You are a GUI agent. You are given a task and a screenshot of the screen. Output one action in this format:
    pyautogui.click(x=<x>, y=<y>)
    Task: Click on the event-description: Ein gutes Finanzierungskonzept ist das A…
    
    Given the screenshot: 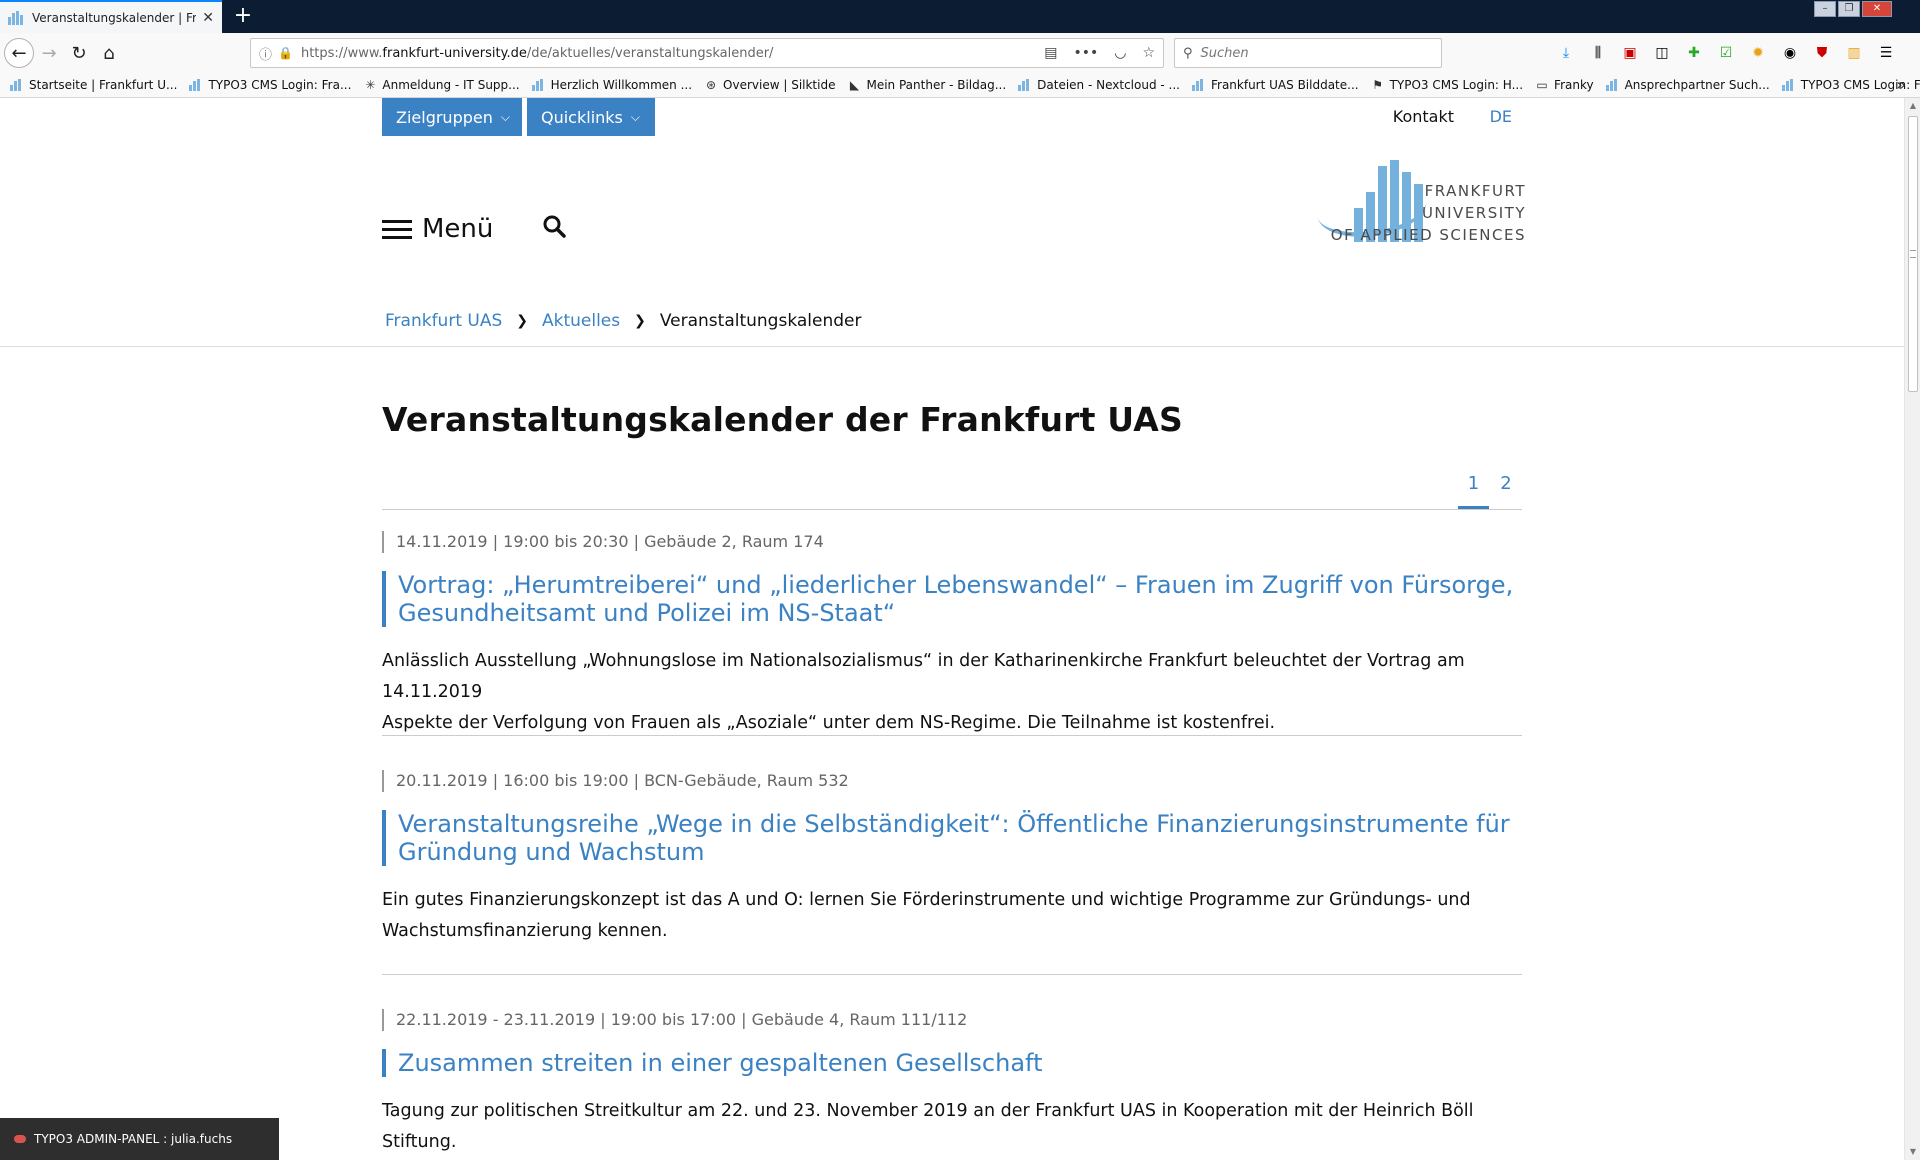 What is the action you would take?
    pyautogui.click(x=926, y=915)
    